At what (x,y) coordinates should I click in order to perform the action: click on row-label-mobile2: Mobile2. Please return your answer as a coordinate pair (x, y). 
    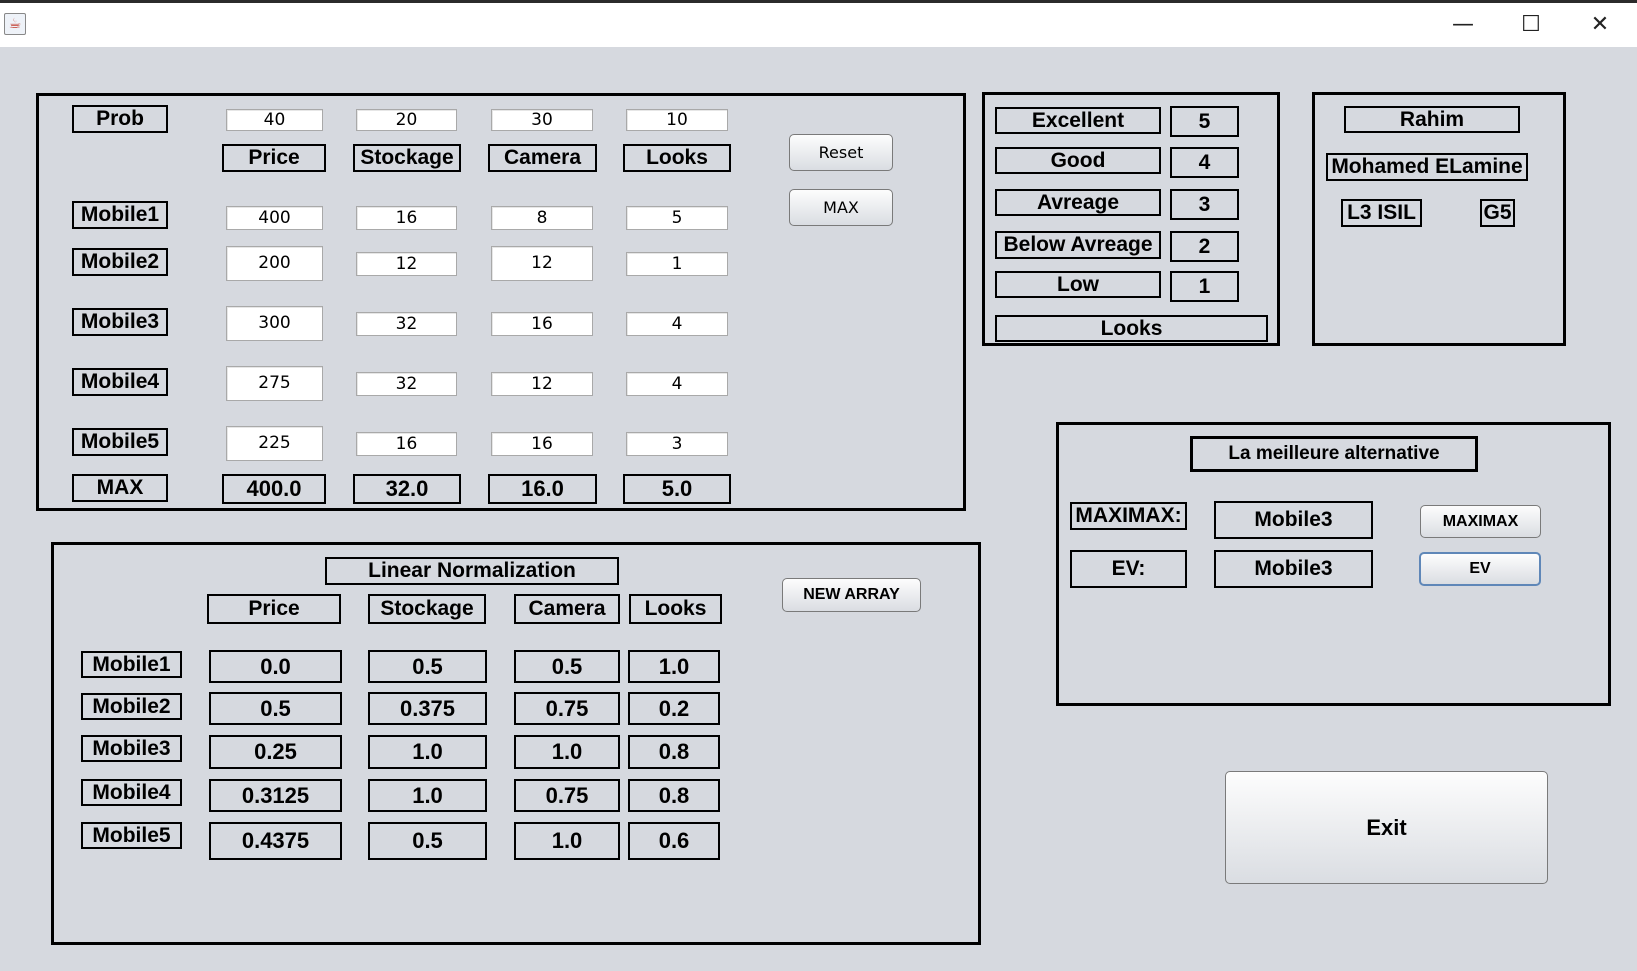
    Looking at the image, I should click on (120, 262).